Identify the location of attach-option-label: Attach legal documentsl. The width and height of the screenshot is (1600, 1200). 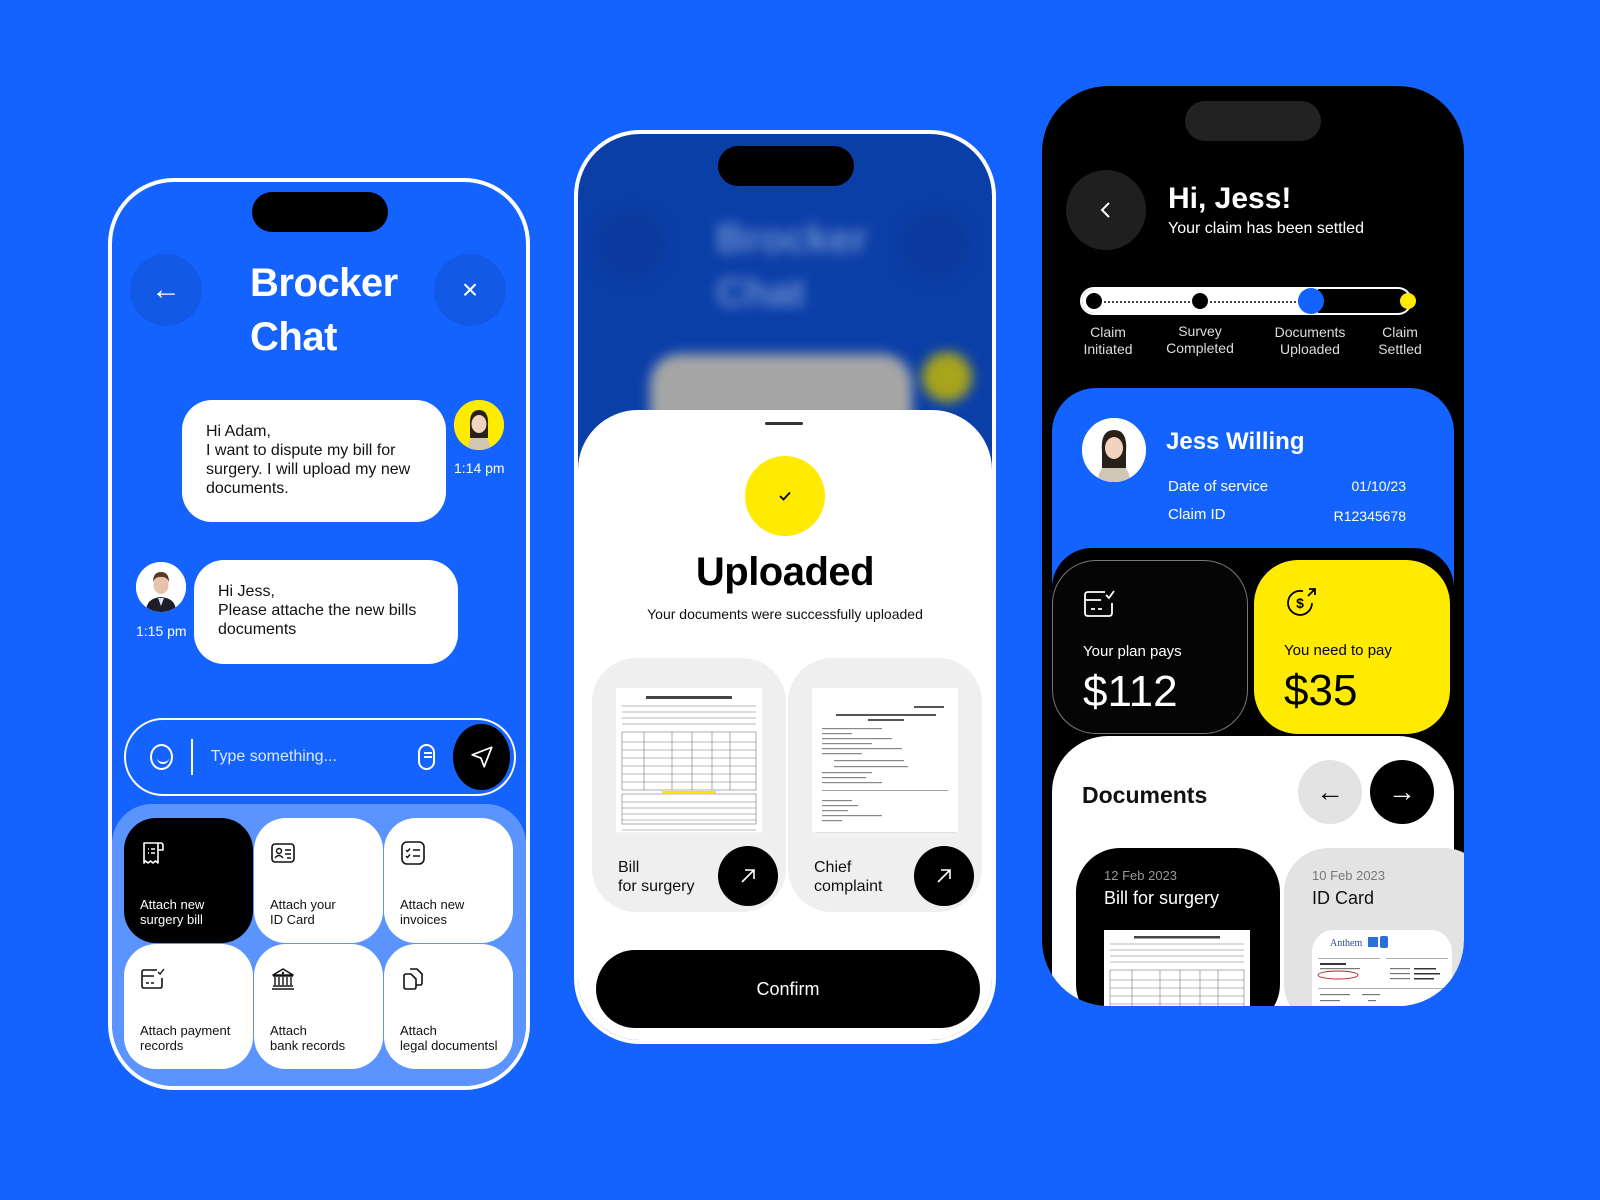
(449, 1038).